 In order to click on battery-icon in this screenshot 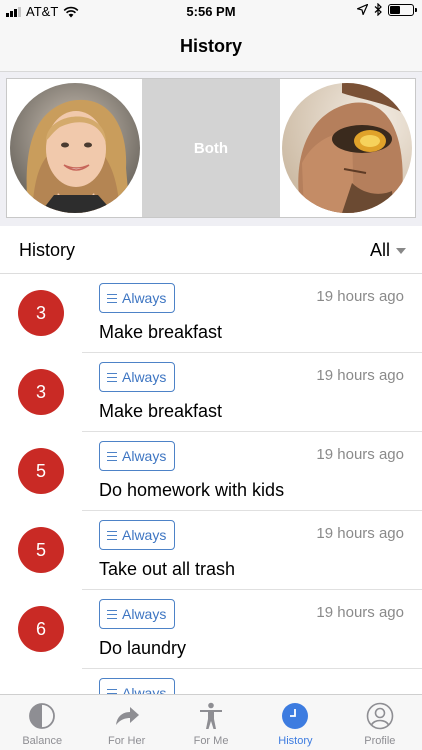, I will do `click(402, 9)`.